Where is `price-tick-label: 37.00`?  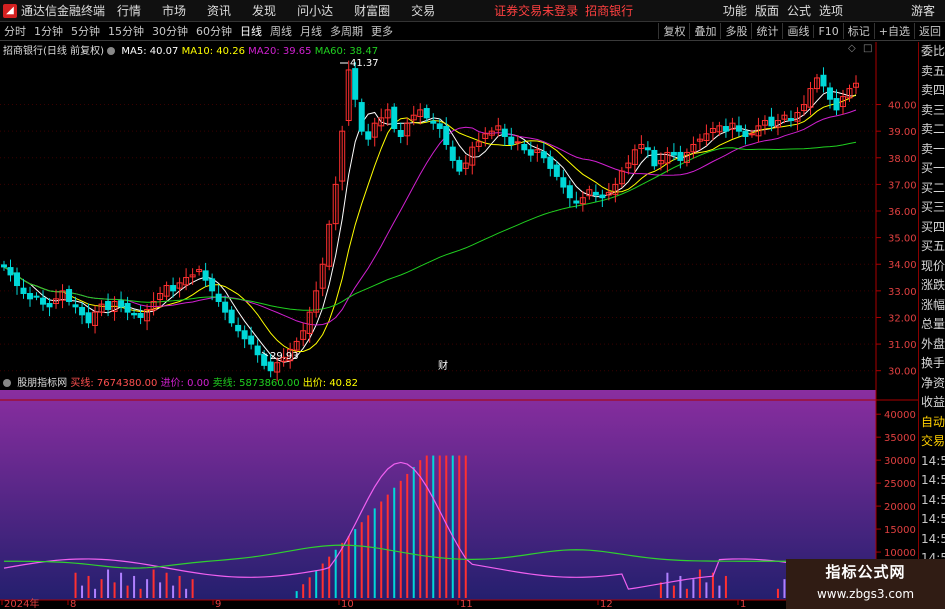 price-tick-label: 37.00 is located at coordinates (902, 185).